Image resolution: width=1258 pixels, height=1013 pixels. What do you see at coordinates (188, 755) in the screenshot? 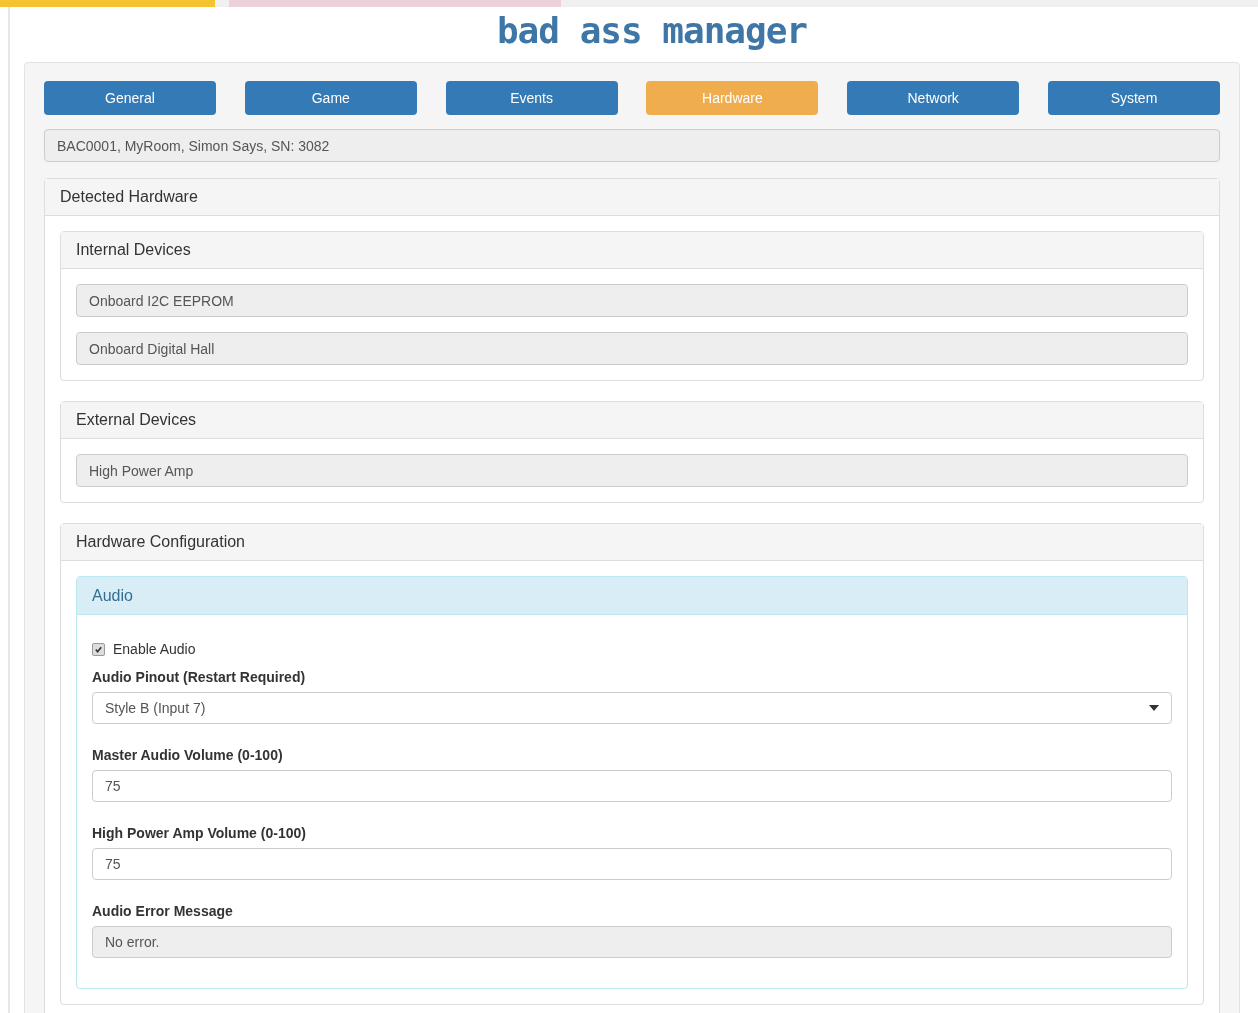
I see `field-label: Master Audio Volume (0-100)` at bounding box center [188, 755].